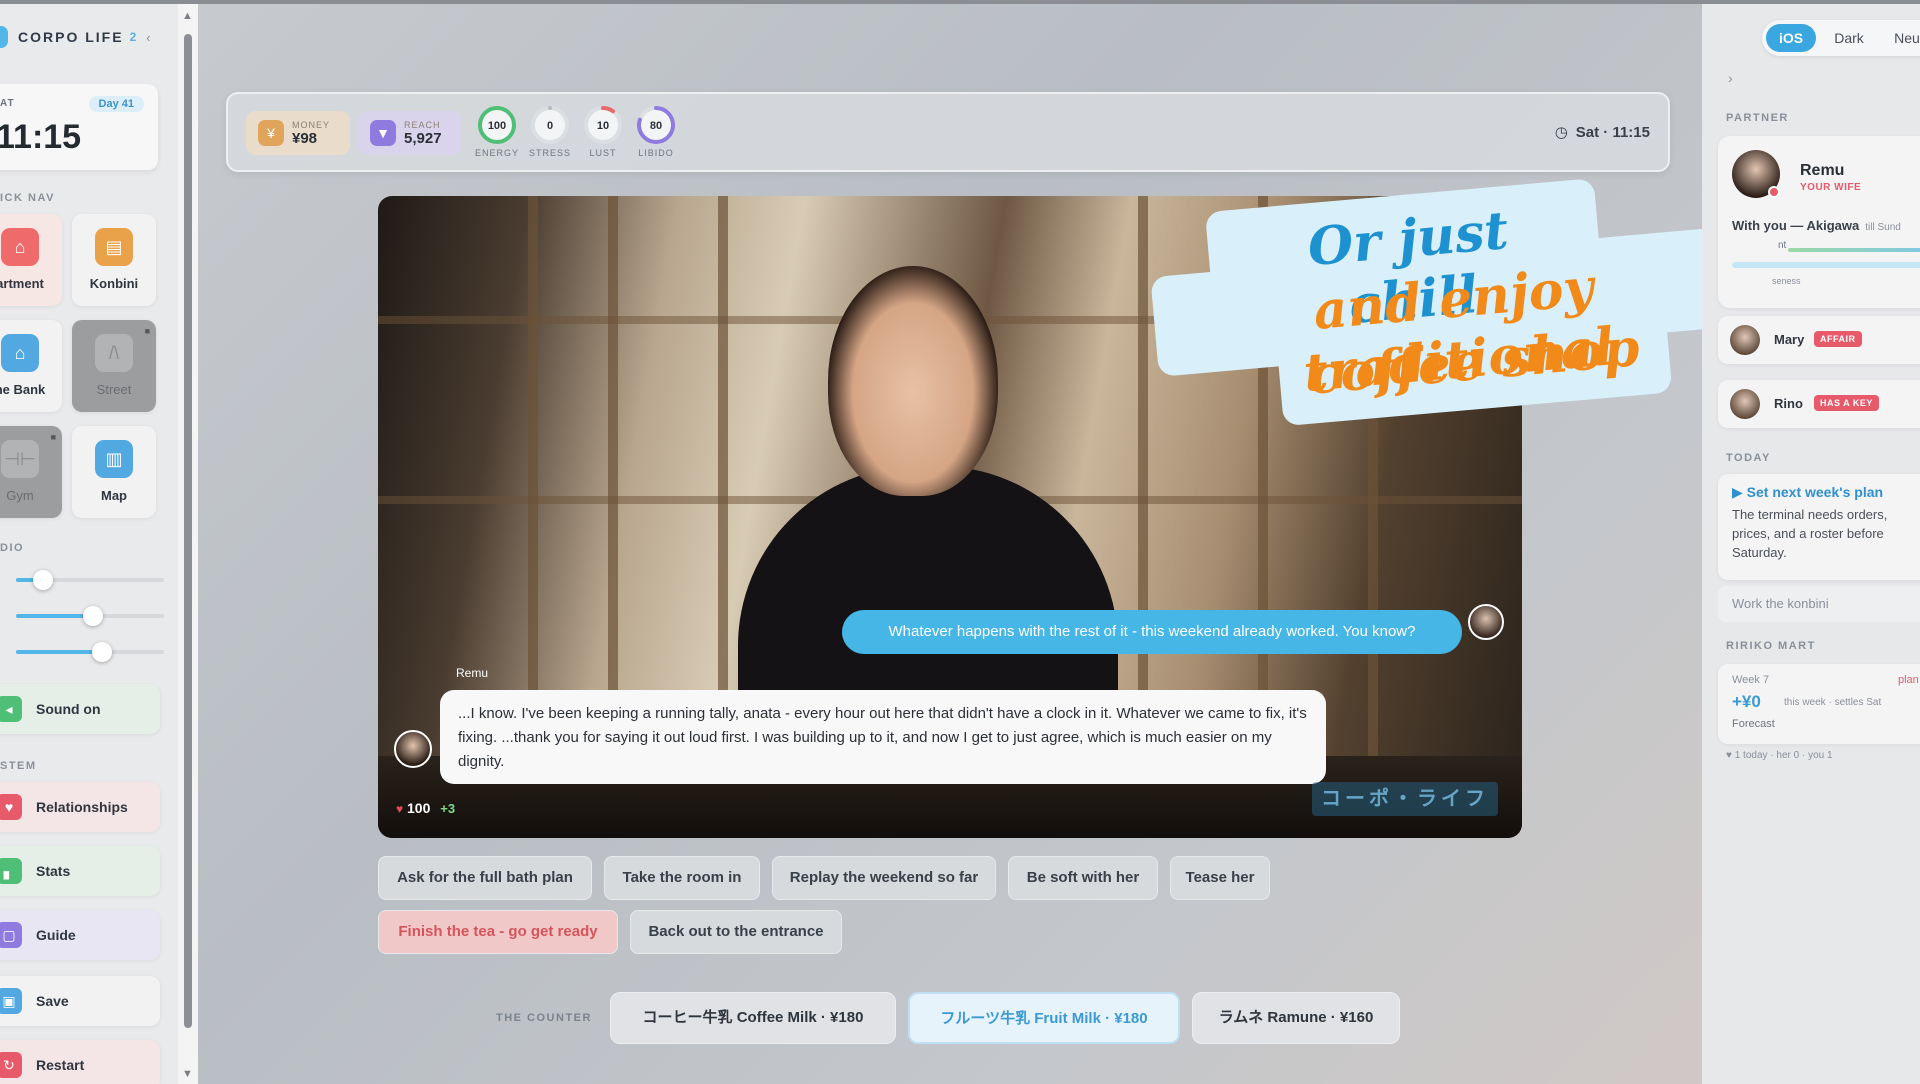 This screenshot has width=1920, height=1084. Describe the element at coordinates (148, 37) in the screenshot. I see `collapse-chevron-icon: ‹` at that location.